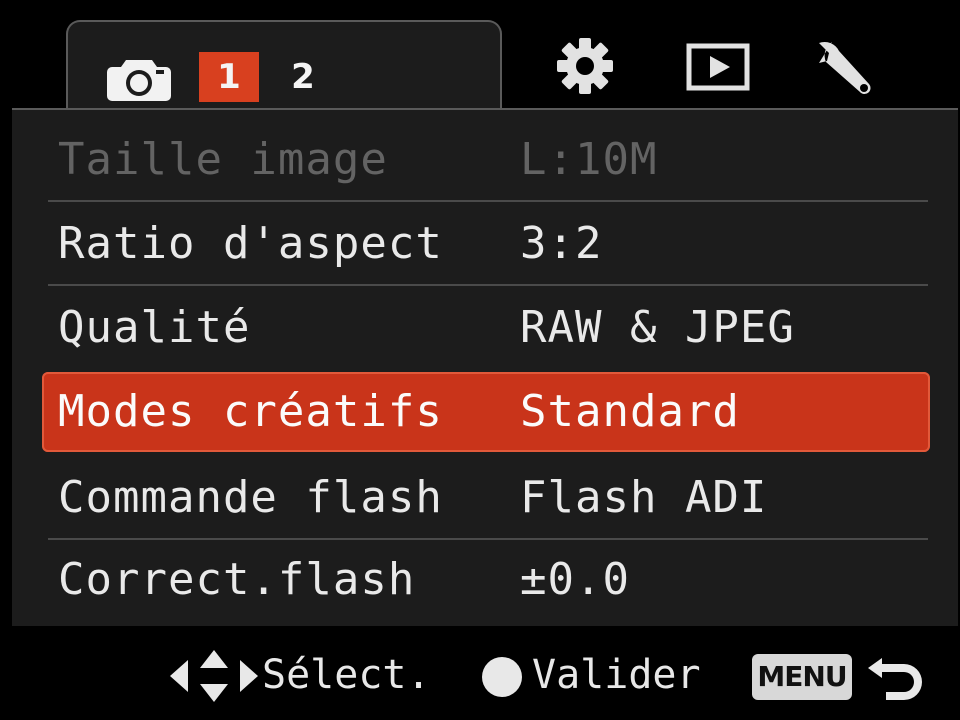 Image resolution: width=960 pixels, height=720 pixels. What do you see at coordinates (589, 159) in the screenshot?
I see `menu-row-value: L:10M` at bounding box center [589, 159].